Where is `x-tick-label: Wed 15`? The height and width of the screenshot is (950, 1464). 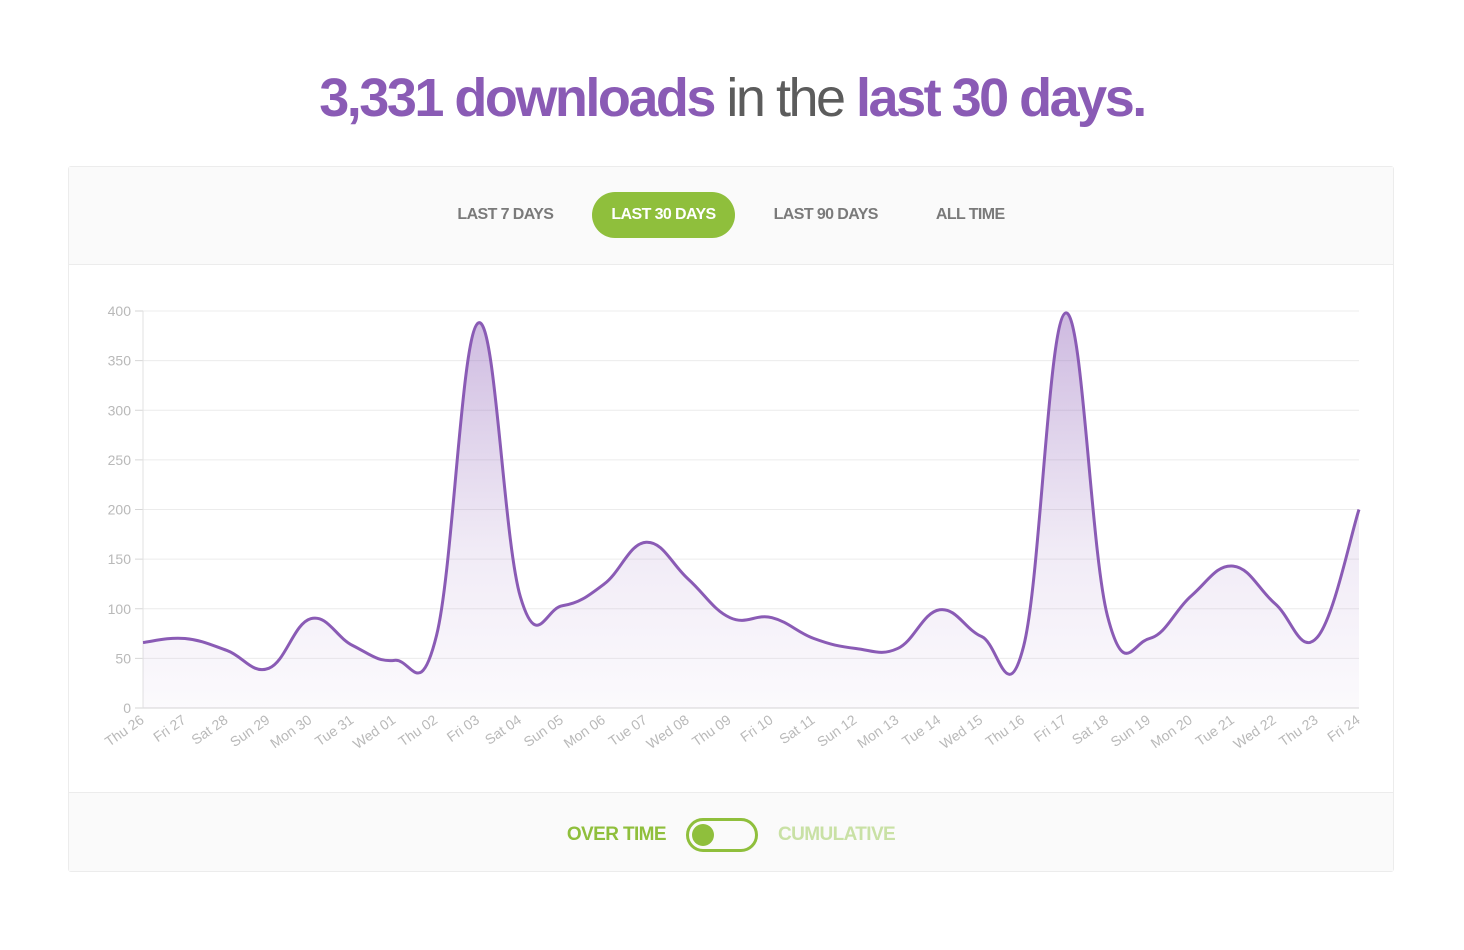
x-tick-label: Wed 15 is located at coordinates (961, 731).